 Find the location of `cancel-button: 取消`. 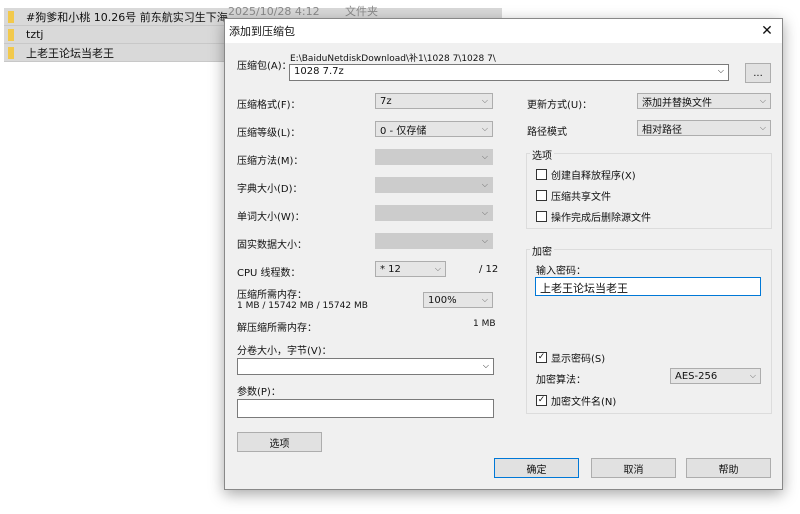

cancel-button: 取消 is located at coordinates (633, 468).